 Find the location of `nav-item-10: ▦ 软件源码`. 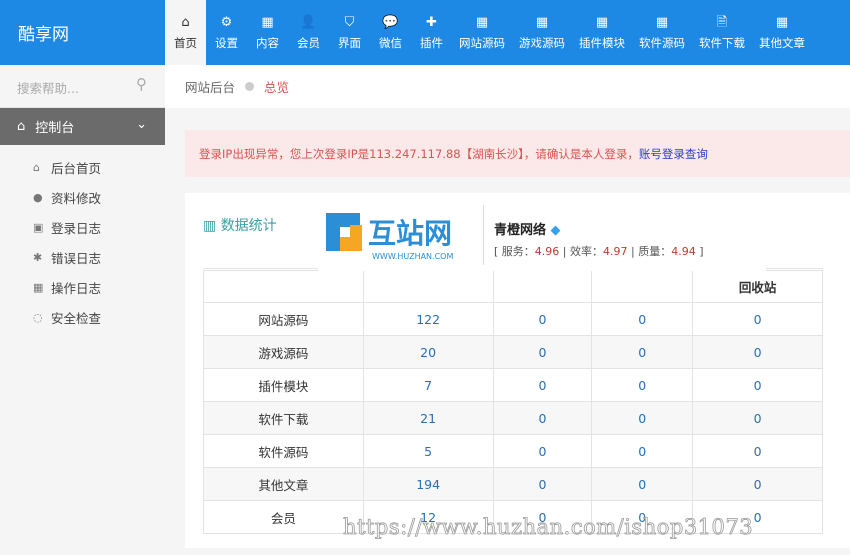

nav-item-10: ▦ 软件源码 is located at coordinates (662, 32).